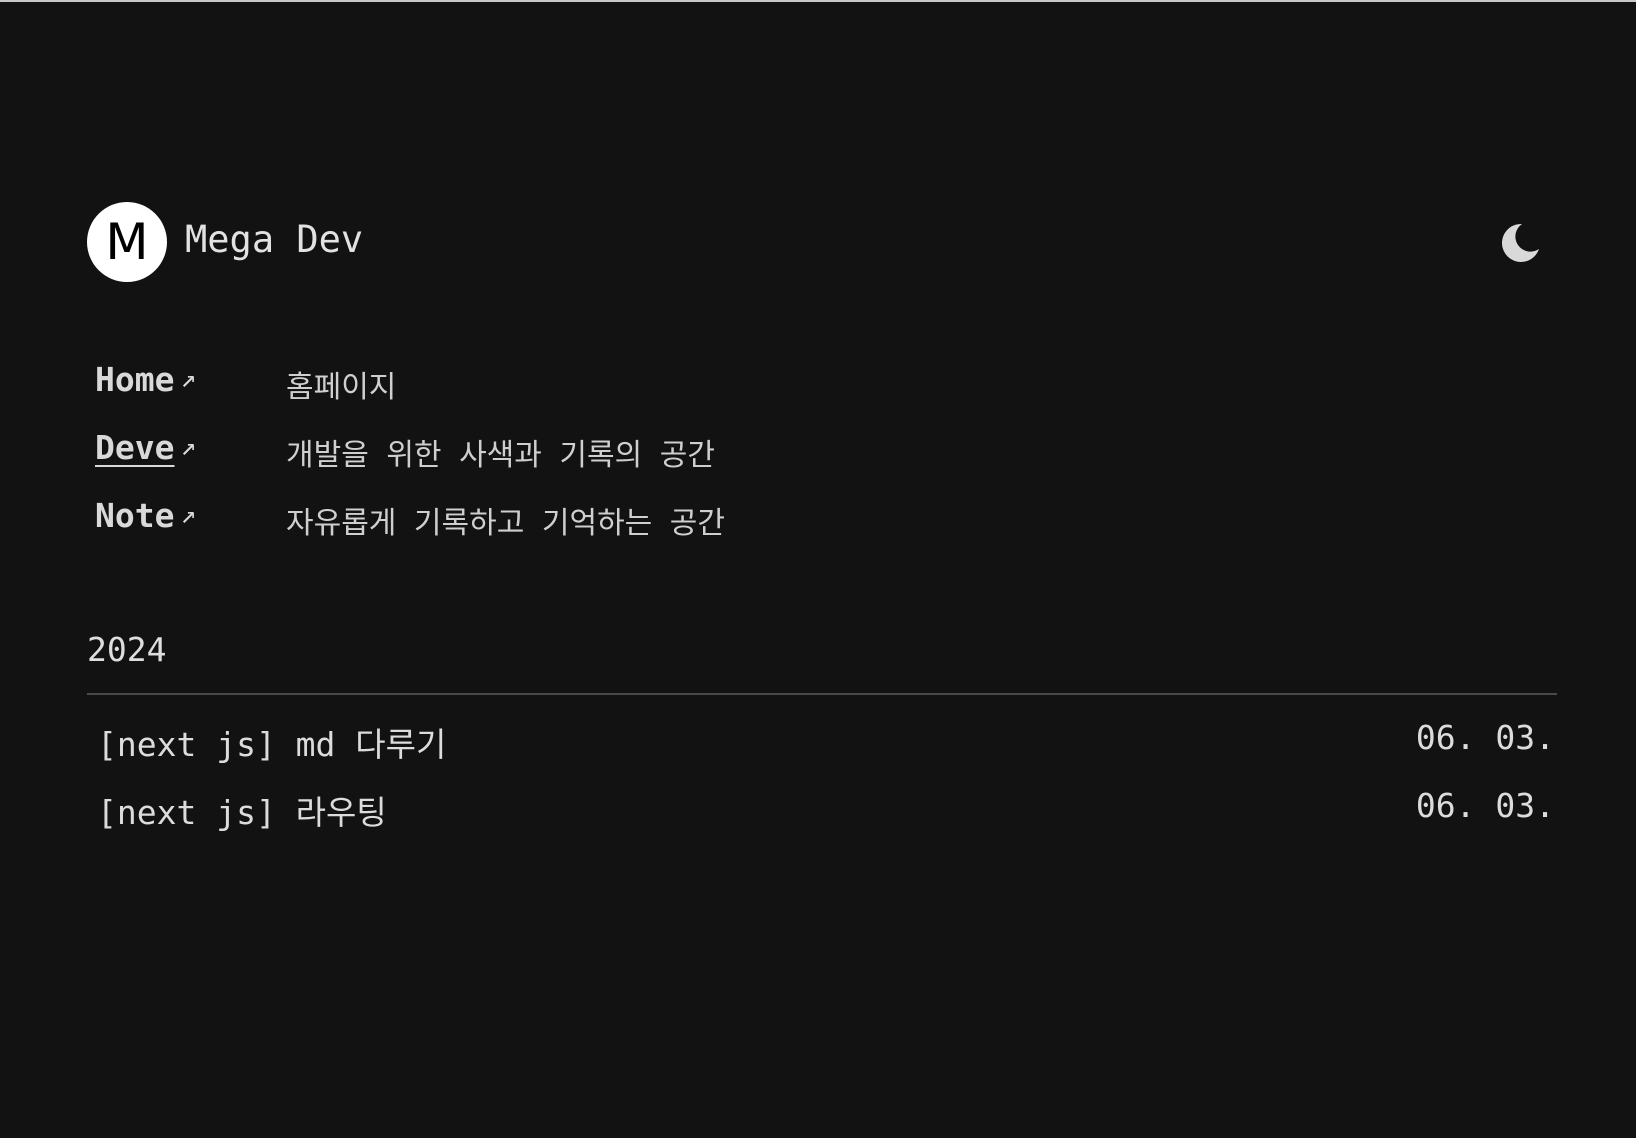 The height and width of the screenshot is (1138, 1636). Describe the element at coordinates (493, 394) in the screenshot. I see `nav-item-home: Home ↗ 홈페이지` at that location.